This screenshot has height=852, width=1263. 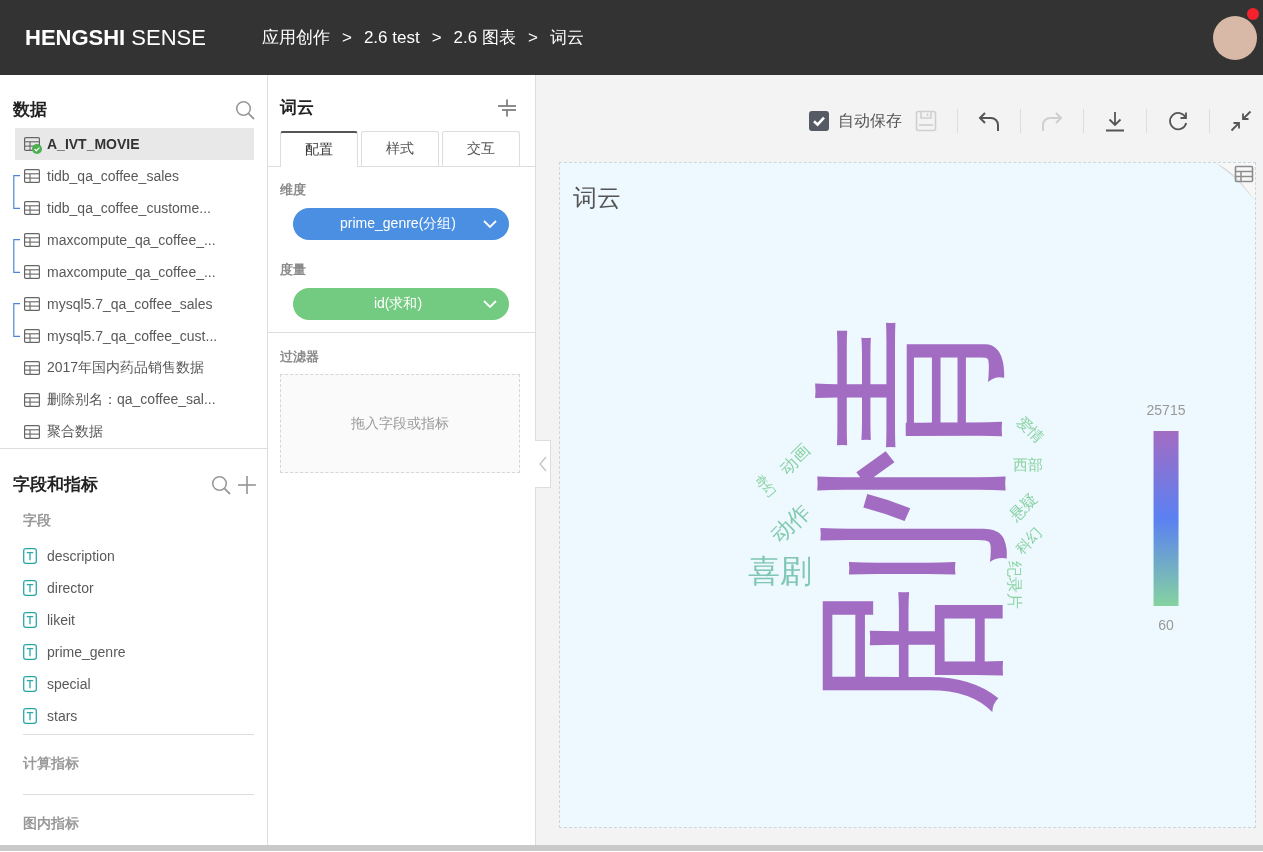 What do you see at coordinates (1235, 37) in the screenshot?
I see `user-avatar` at bounding box center [1235, 37].